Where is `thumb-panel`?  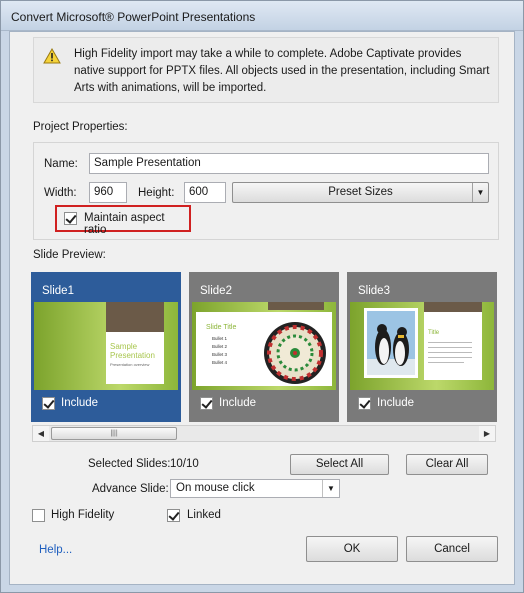
thumb-panel is located at coordinates (453, 346).